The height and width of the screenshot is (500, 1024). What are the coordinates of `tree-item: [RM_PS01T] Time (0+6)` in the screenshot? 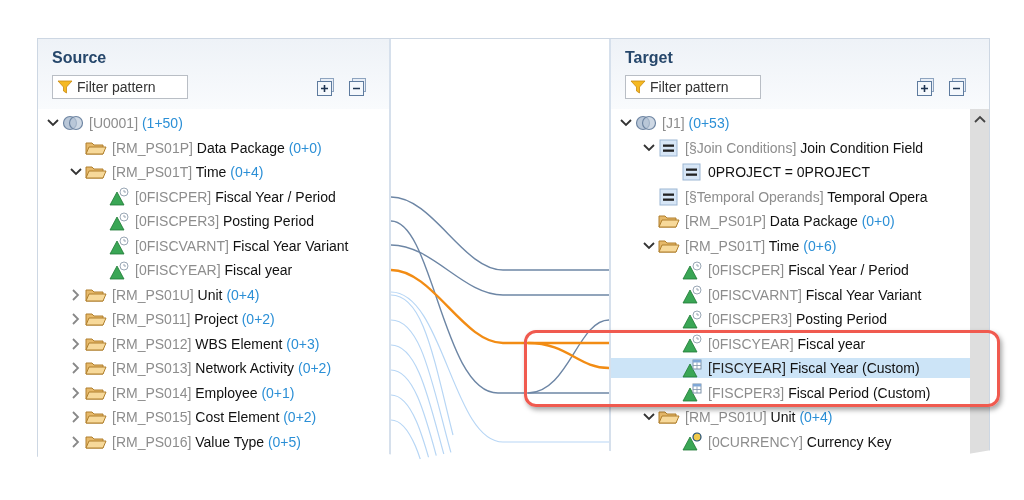 It's located at (790, 245).